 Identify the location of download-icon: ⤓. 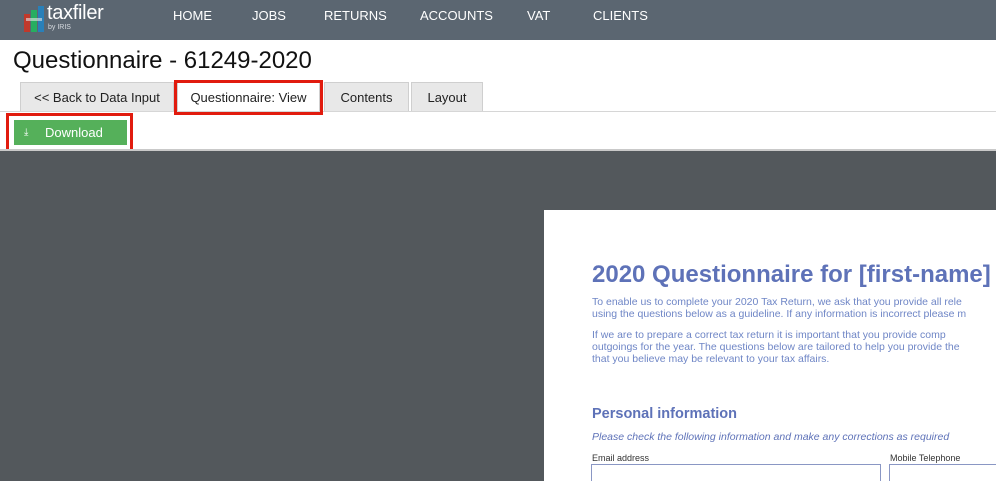
(26, 132).